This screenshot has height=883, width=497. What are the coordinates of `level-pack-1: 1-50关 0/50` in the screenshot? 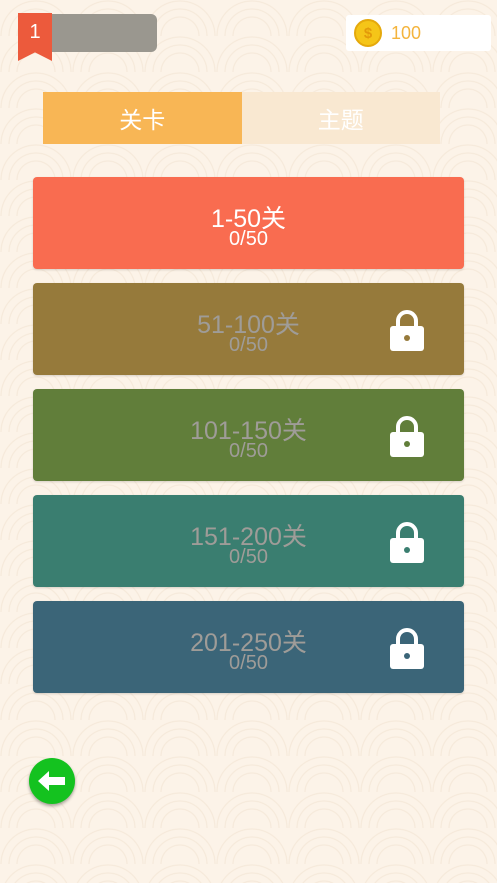 It's located at (248, 223).